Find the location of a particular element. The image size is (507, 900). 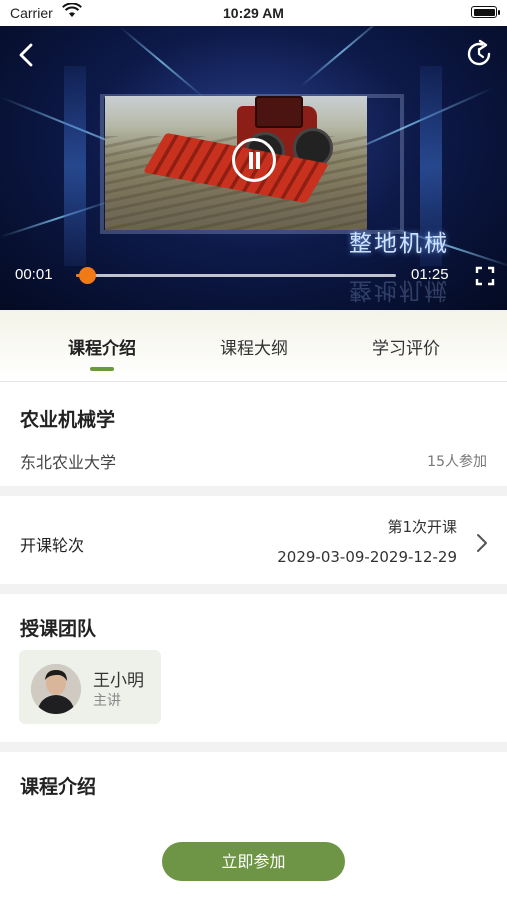

session-dates: 2029-03-09-2029-12-29 is located at coordinates (367, 557).